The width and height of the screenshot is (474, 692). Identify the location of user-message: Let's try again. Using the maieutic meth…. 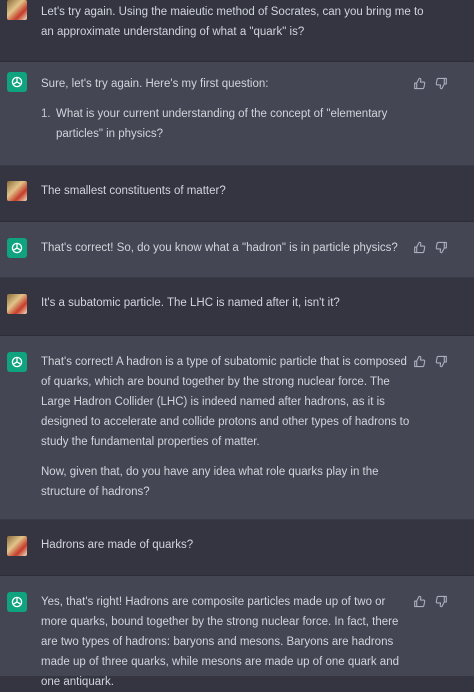
(237, 31).